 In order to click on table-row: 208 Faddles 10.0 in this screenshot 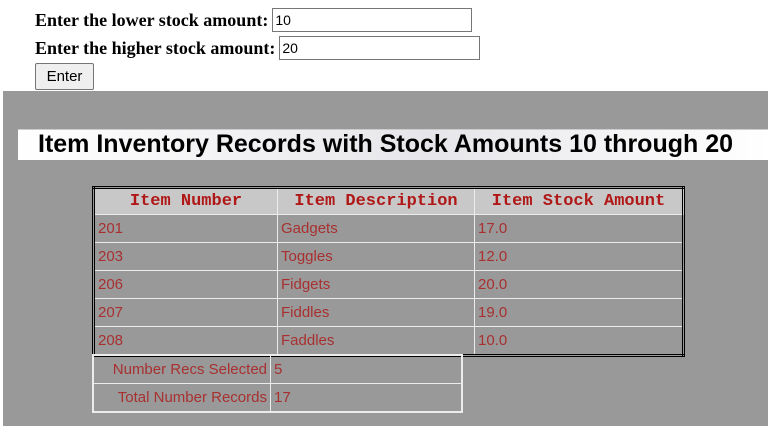, I will do `click(388, 341)`.